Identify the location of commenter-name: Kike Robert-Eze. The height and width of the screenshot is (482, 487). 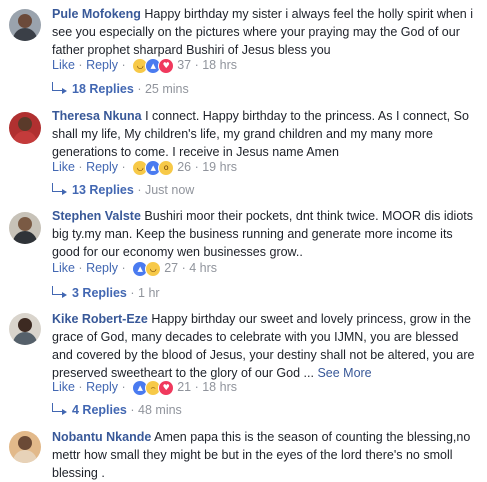
(100, 319).